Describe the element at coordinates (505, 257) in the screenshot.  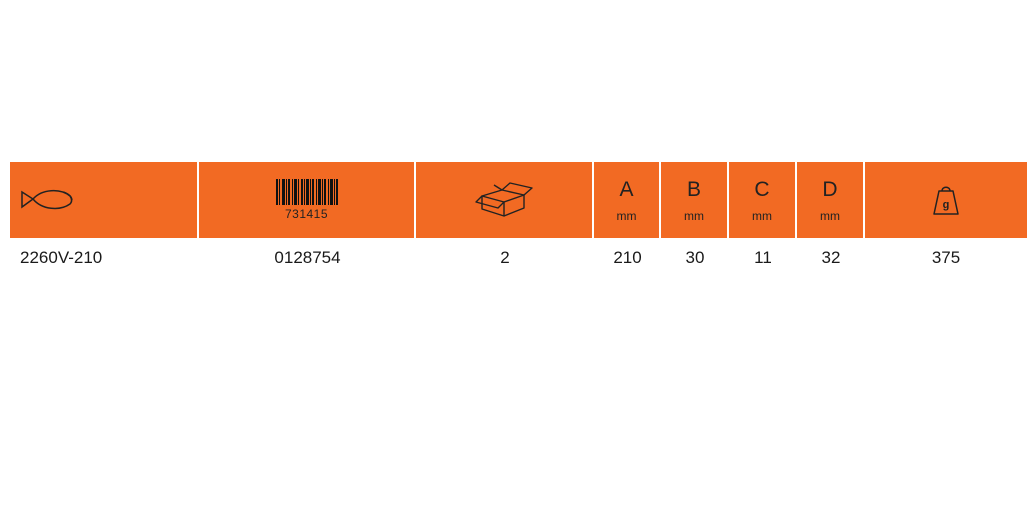
I see `pack-quantity: 2` at that location.